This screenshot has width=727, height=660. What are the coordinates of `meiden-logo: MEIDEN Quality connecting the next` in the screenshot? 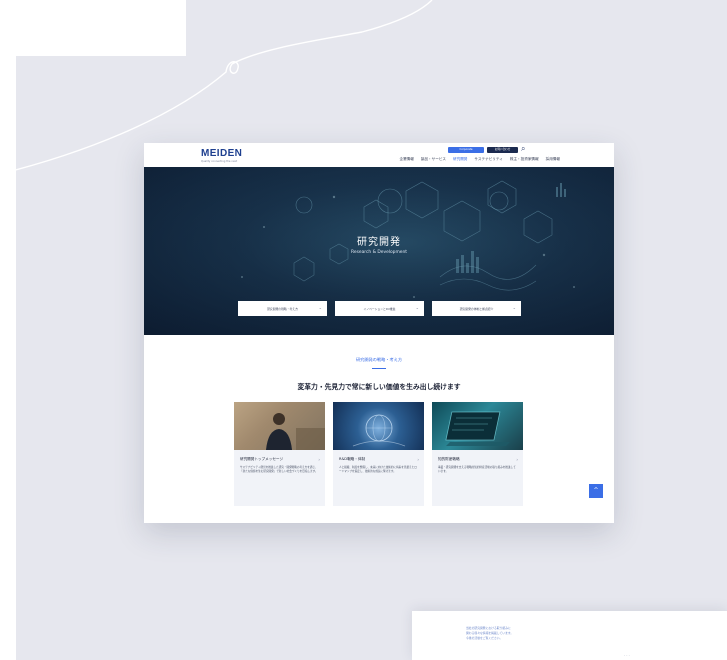 It's located at (222, 156).